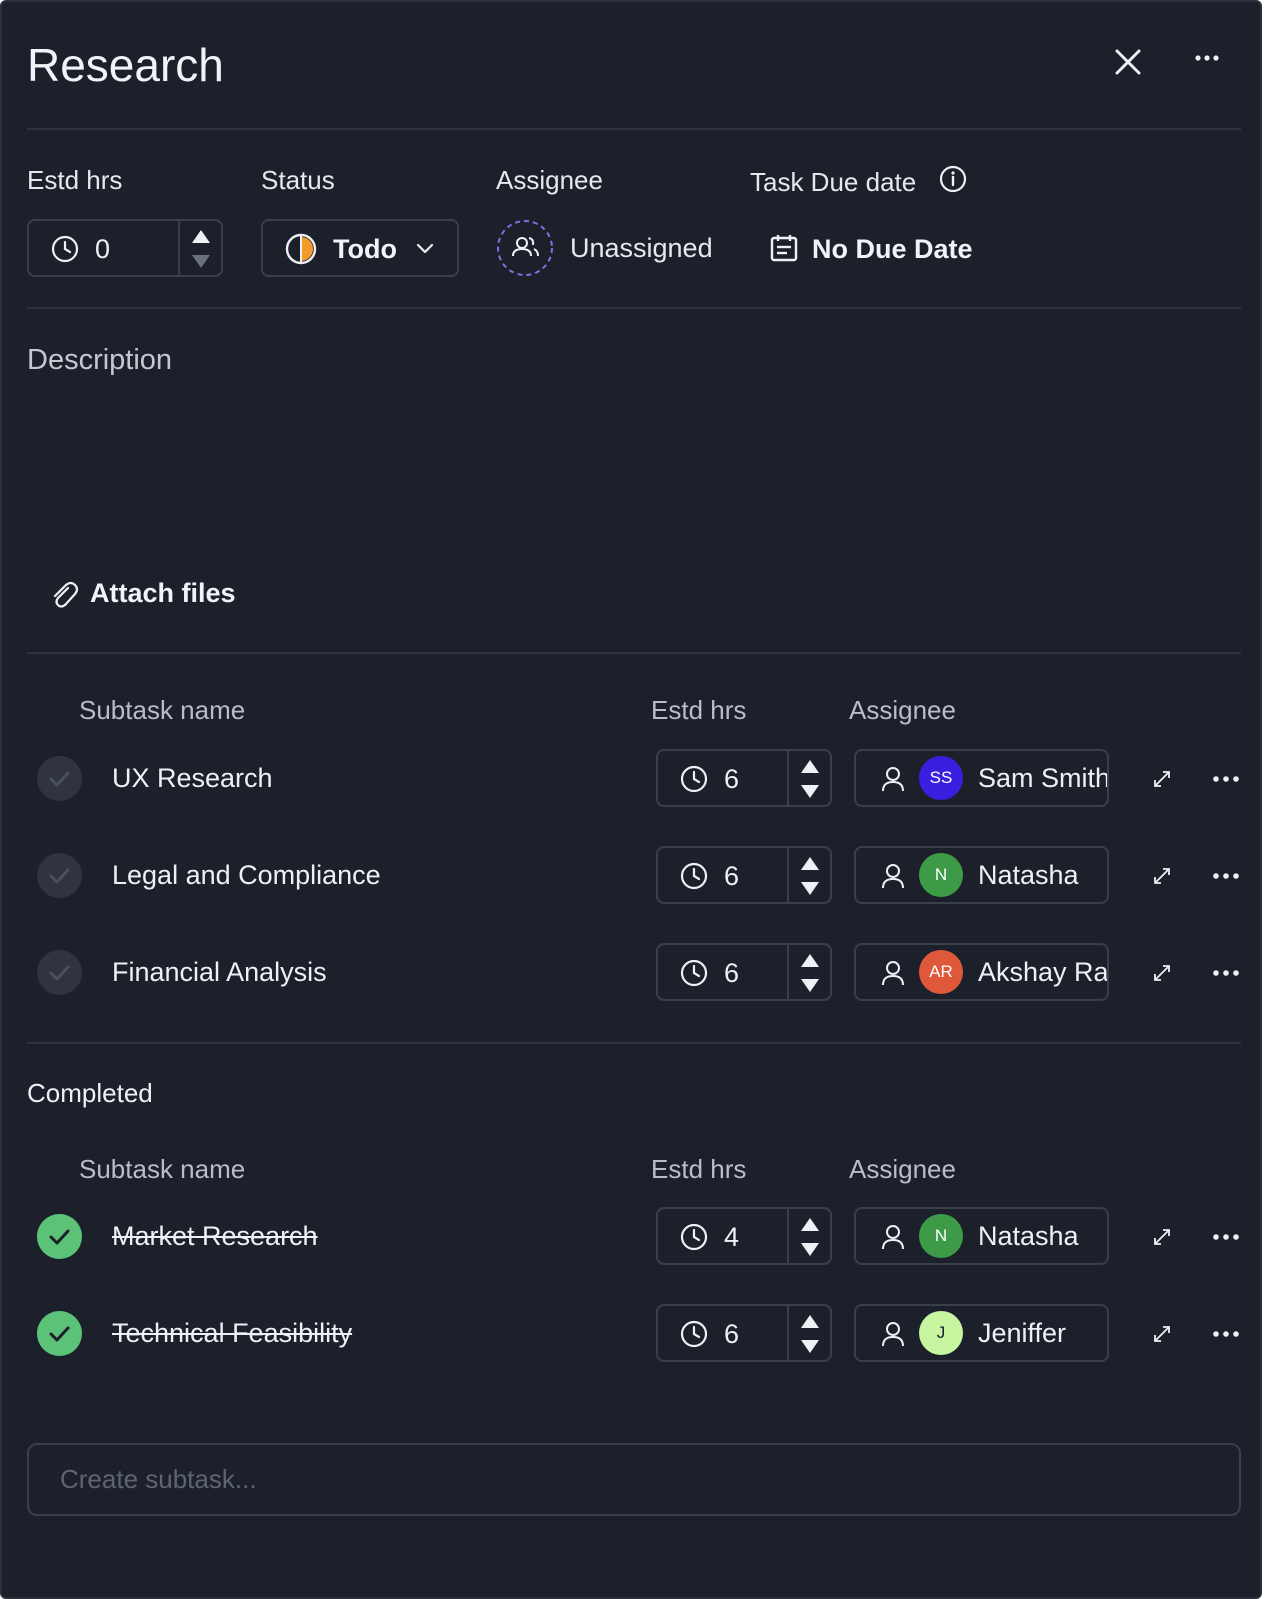  What do you see at coordinates (1043, 972) in the screenshot?
I see `subtask-assignee-name: Akshay Rao` at bounding box center [1043, 972].